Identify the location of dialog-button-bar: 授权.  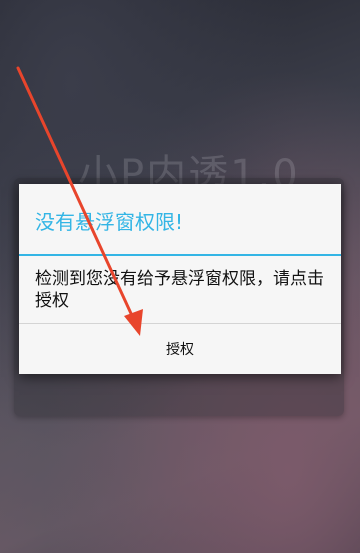
(180, 348).